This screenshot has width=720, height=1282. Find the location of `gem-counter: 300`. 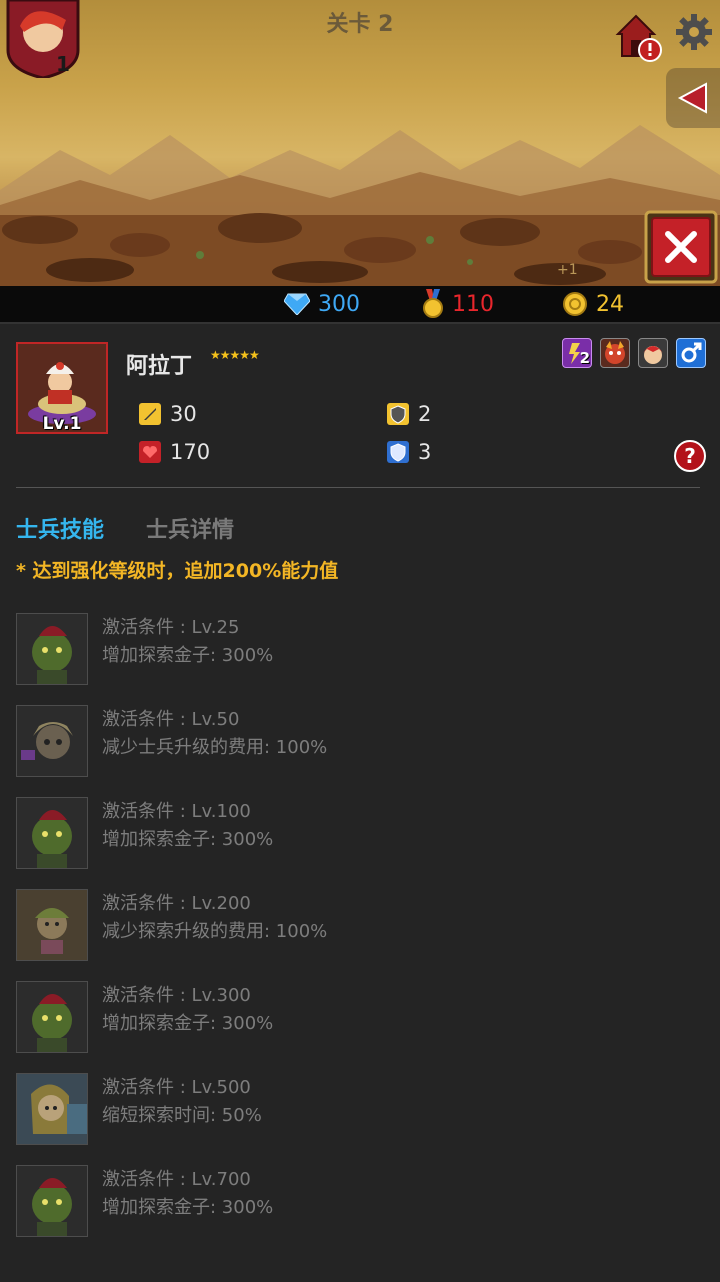

gem-counter: 300 is located at coordinates (322, 304).